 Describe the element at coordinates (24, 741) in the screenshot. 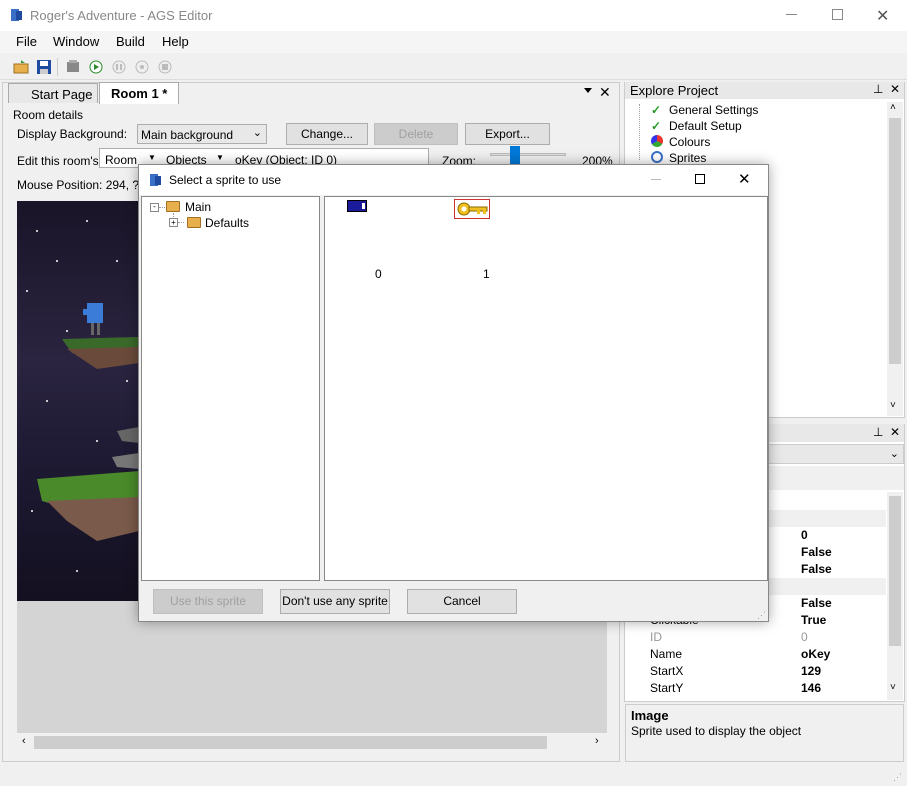

I see `scroll-left-icon: ‹` at that location.